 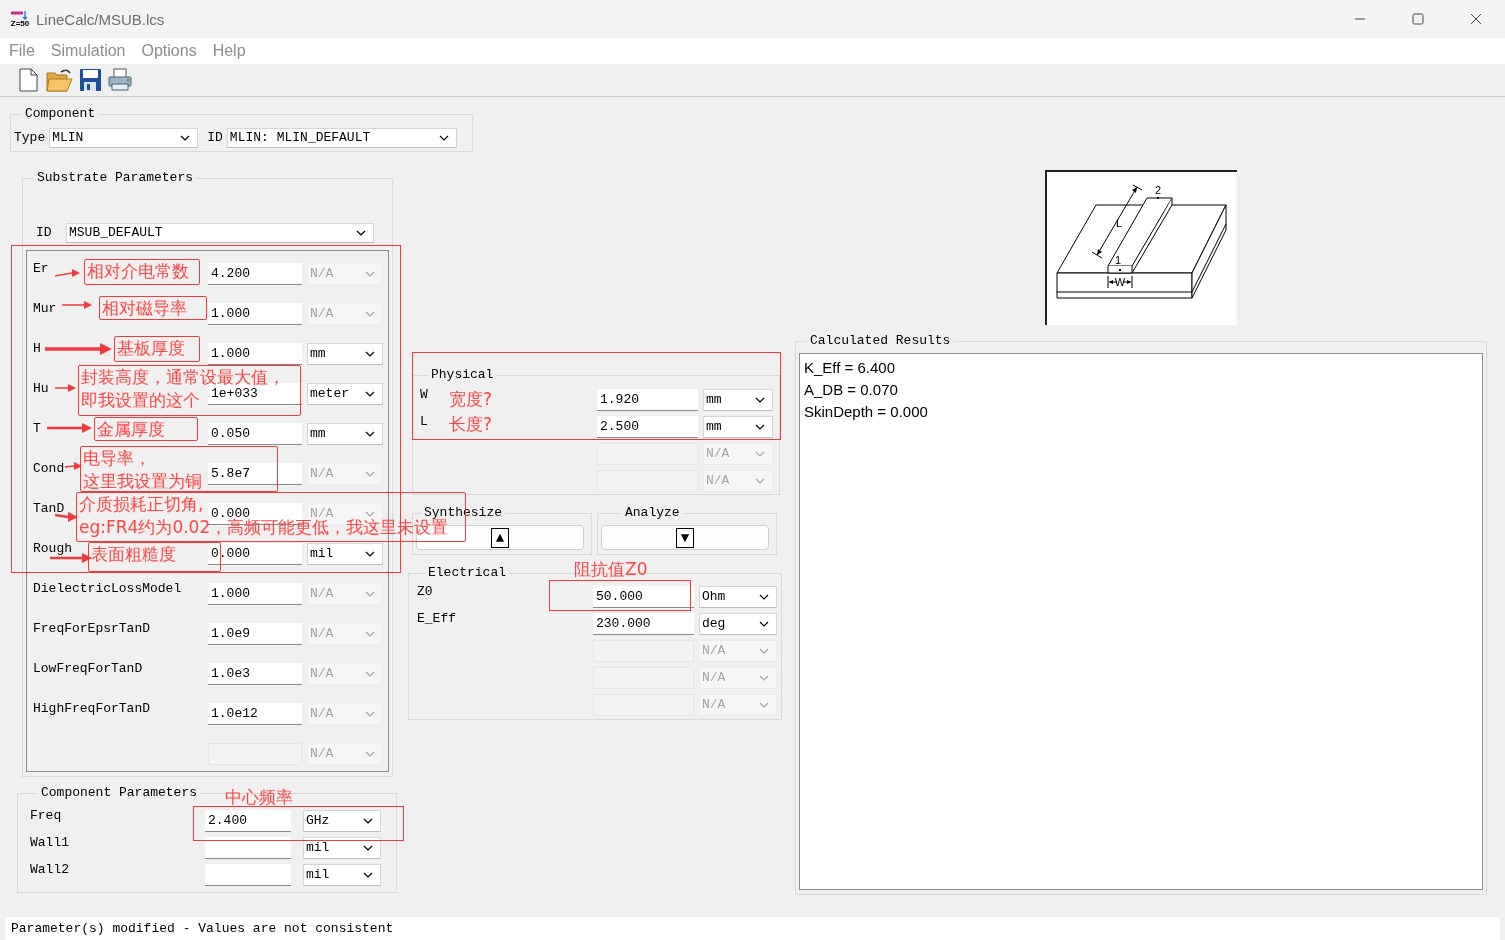 I want to click on group-title: Calculated Results, so click(x=880, y=341).